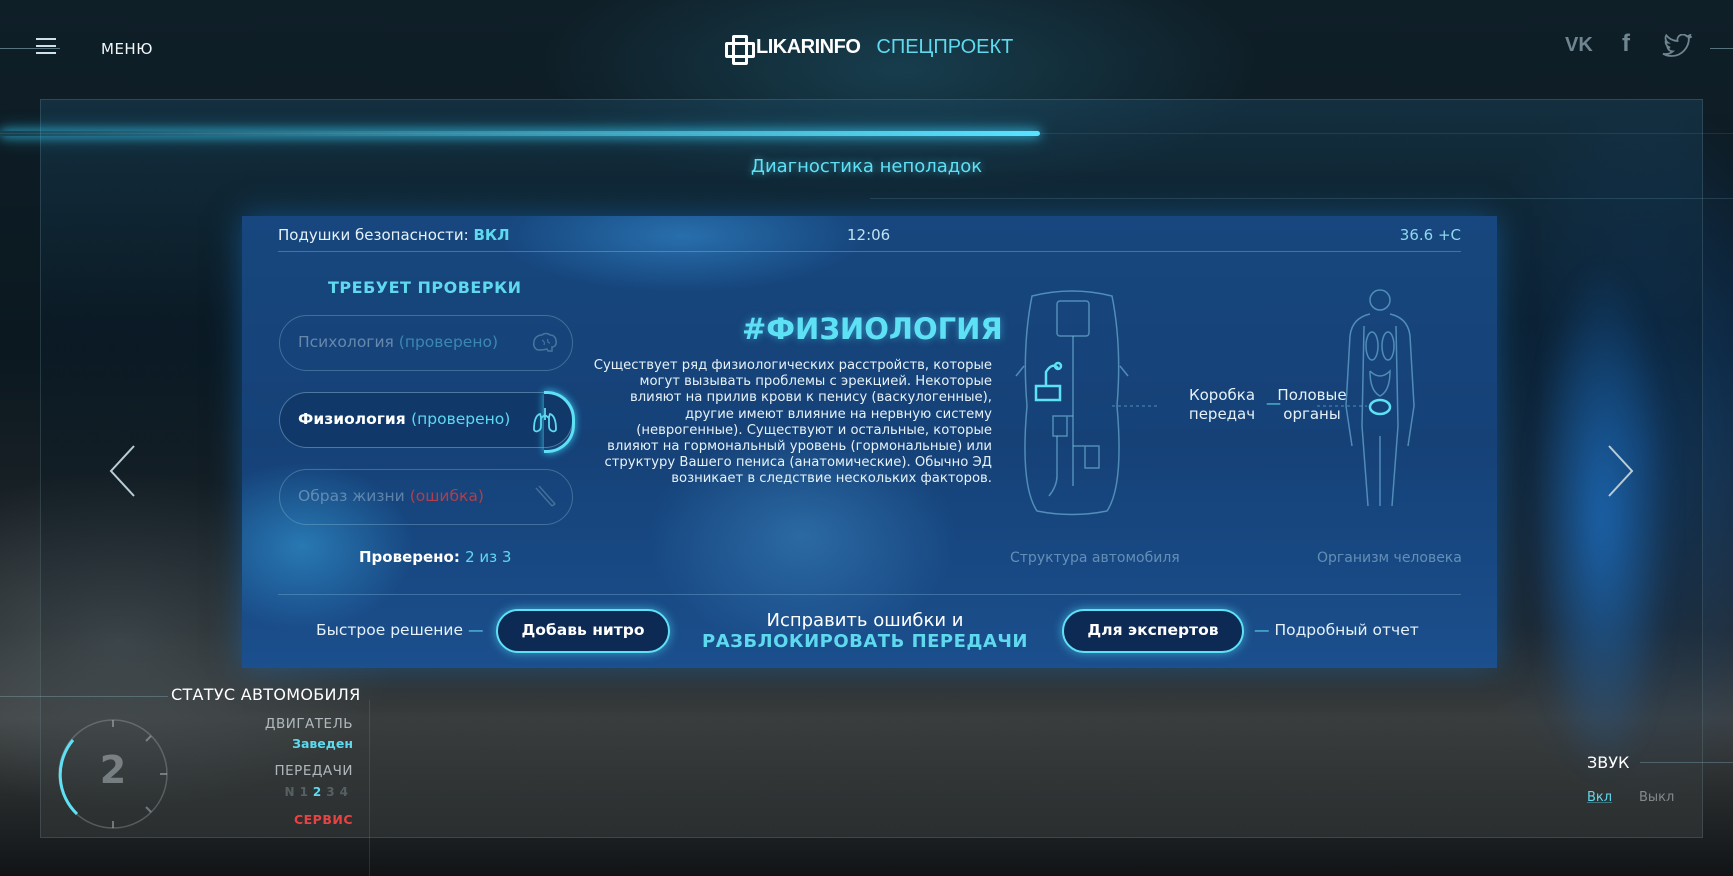 The width and height of the screenshot is (1733, 876). What do you see at coordinates (352, 419) in the screenshot?
I see `check-item-label: Физиология` at bounding box center [352, 419].